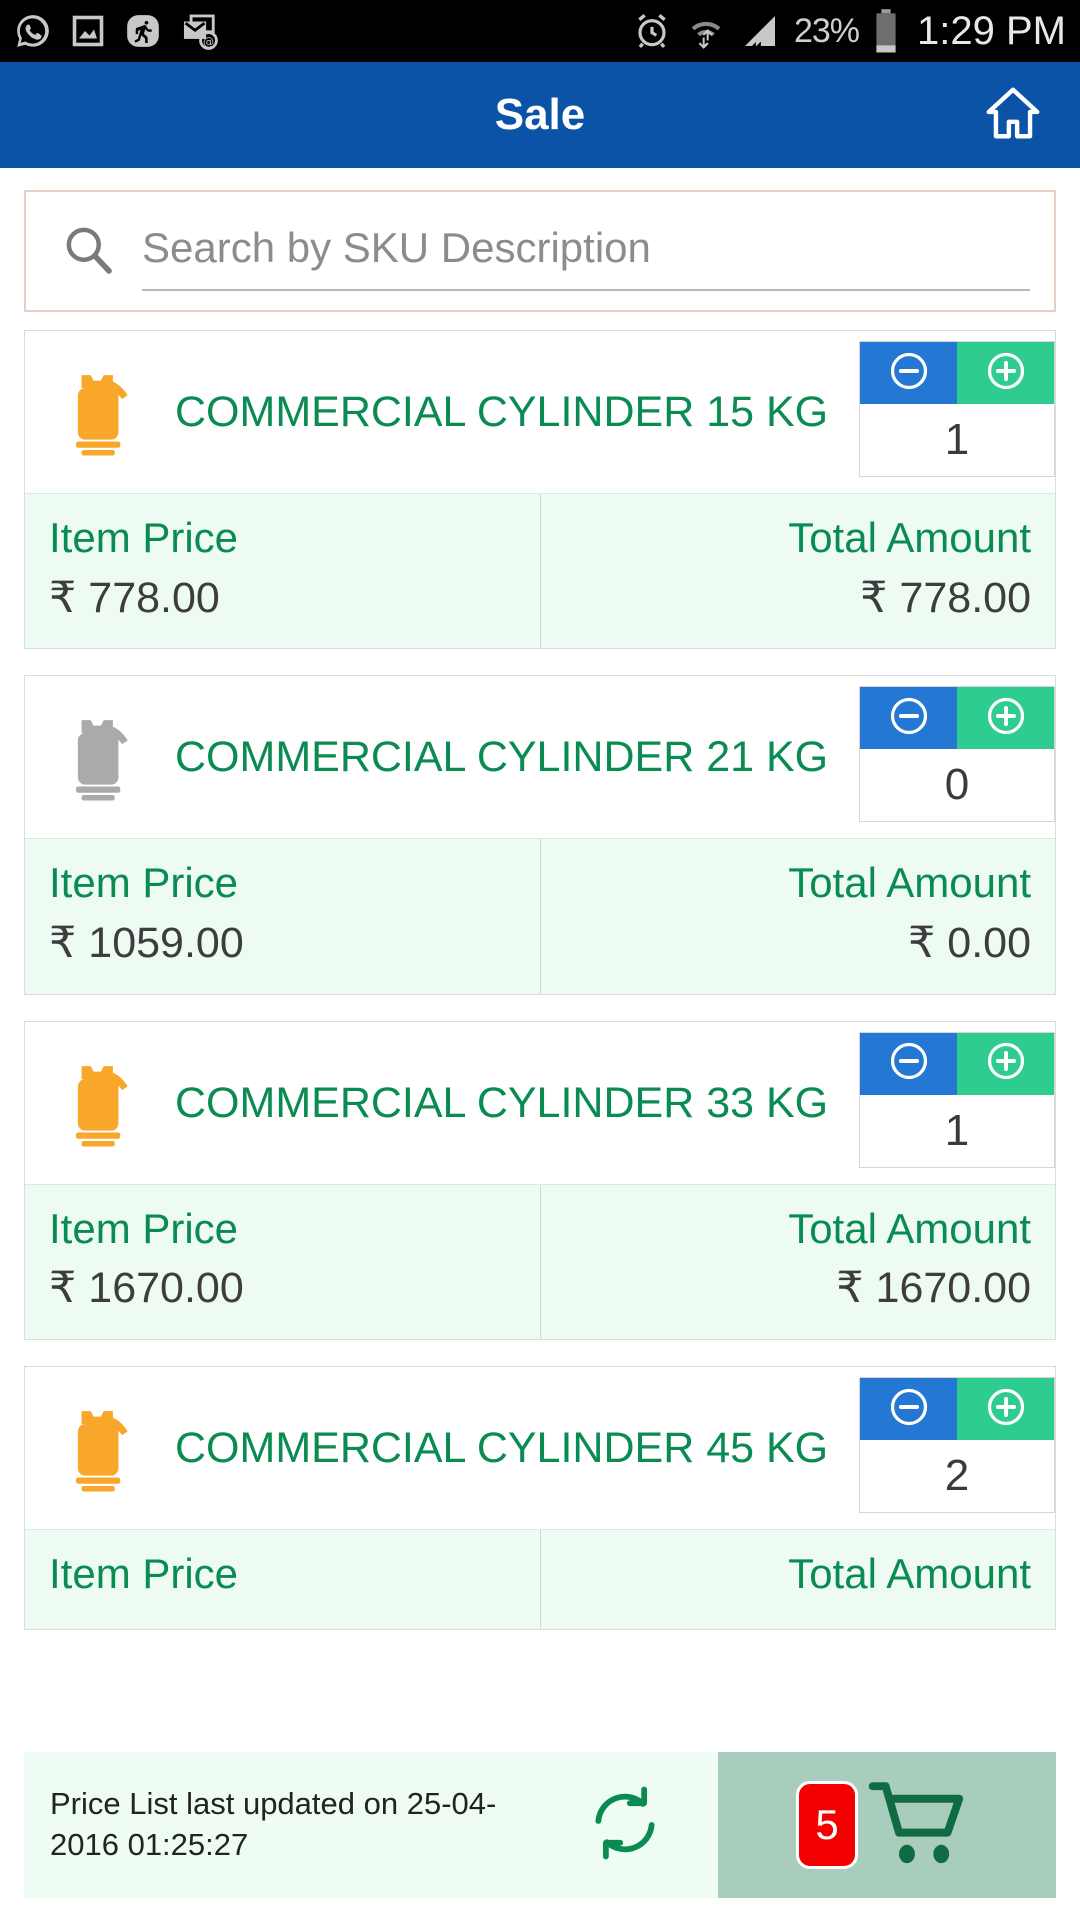  What do you see at coordinates (540, 757) in the screenshot?
I see `product-card-header: COMMERCIAL CYLINDER 21 KG 0` at bounding box center [540, 757].